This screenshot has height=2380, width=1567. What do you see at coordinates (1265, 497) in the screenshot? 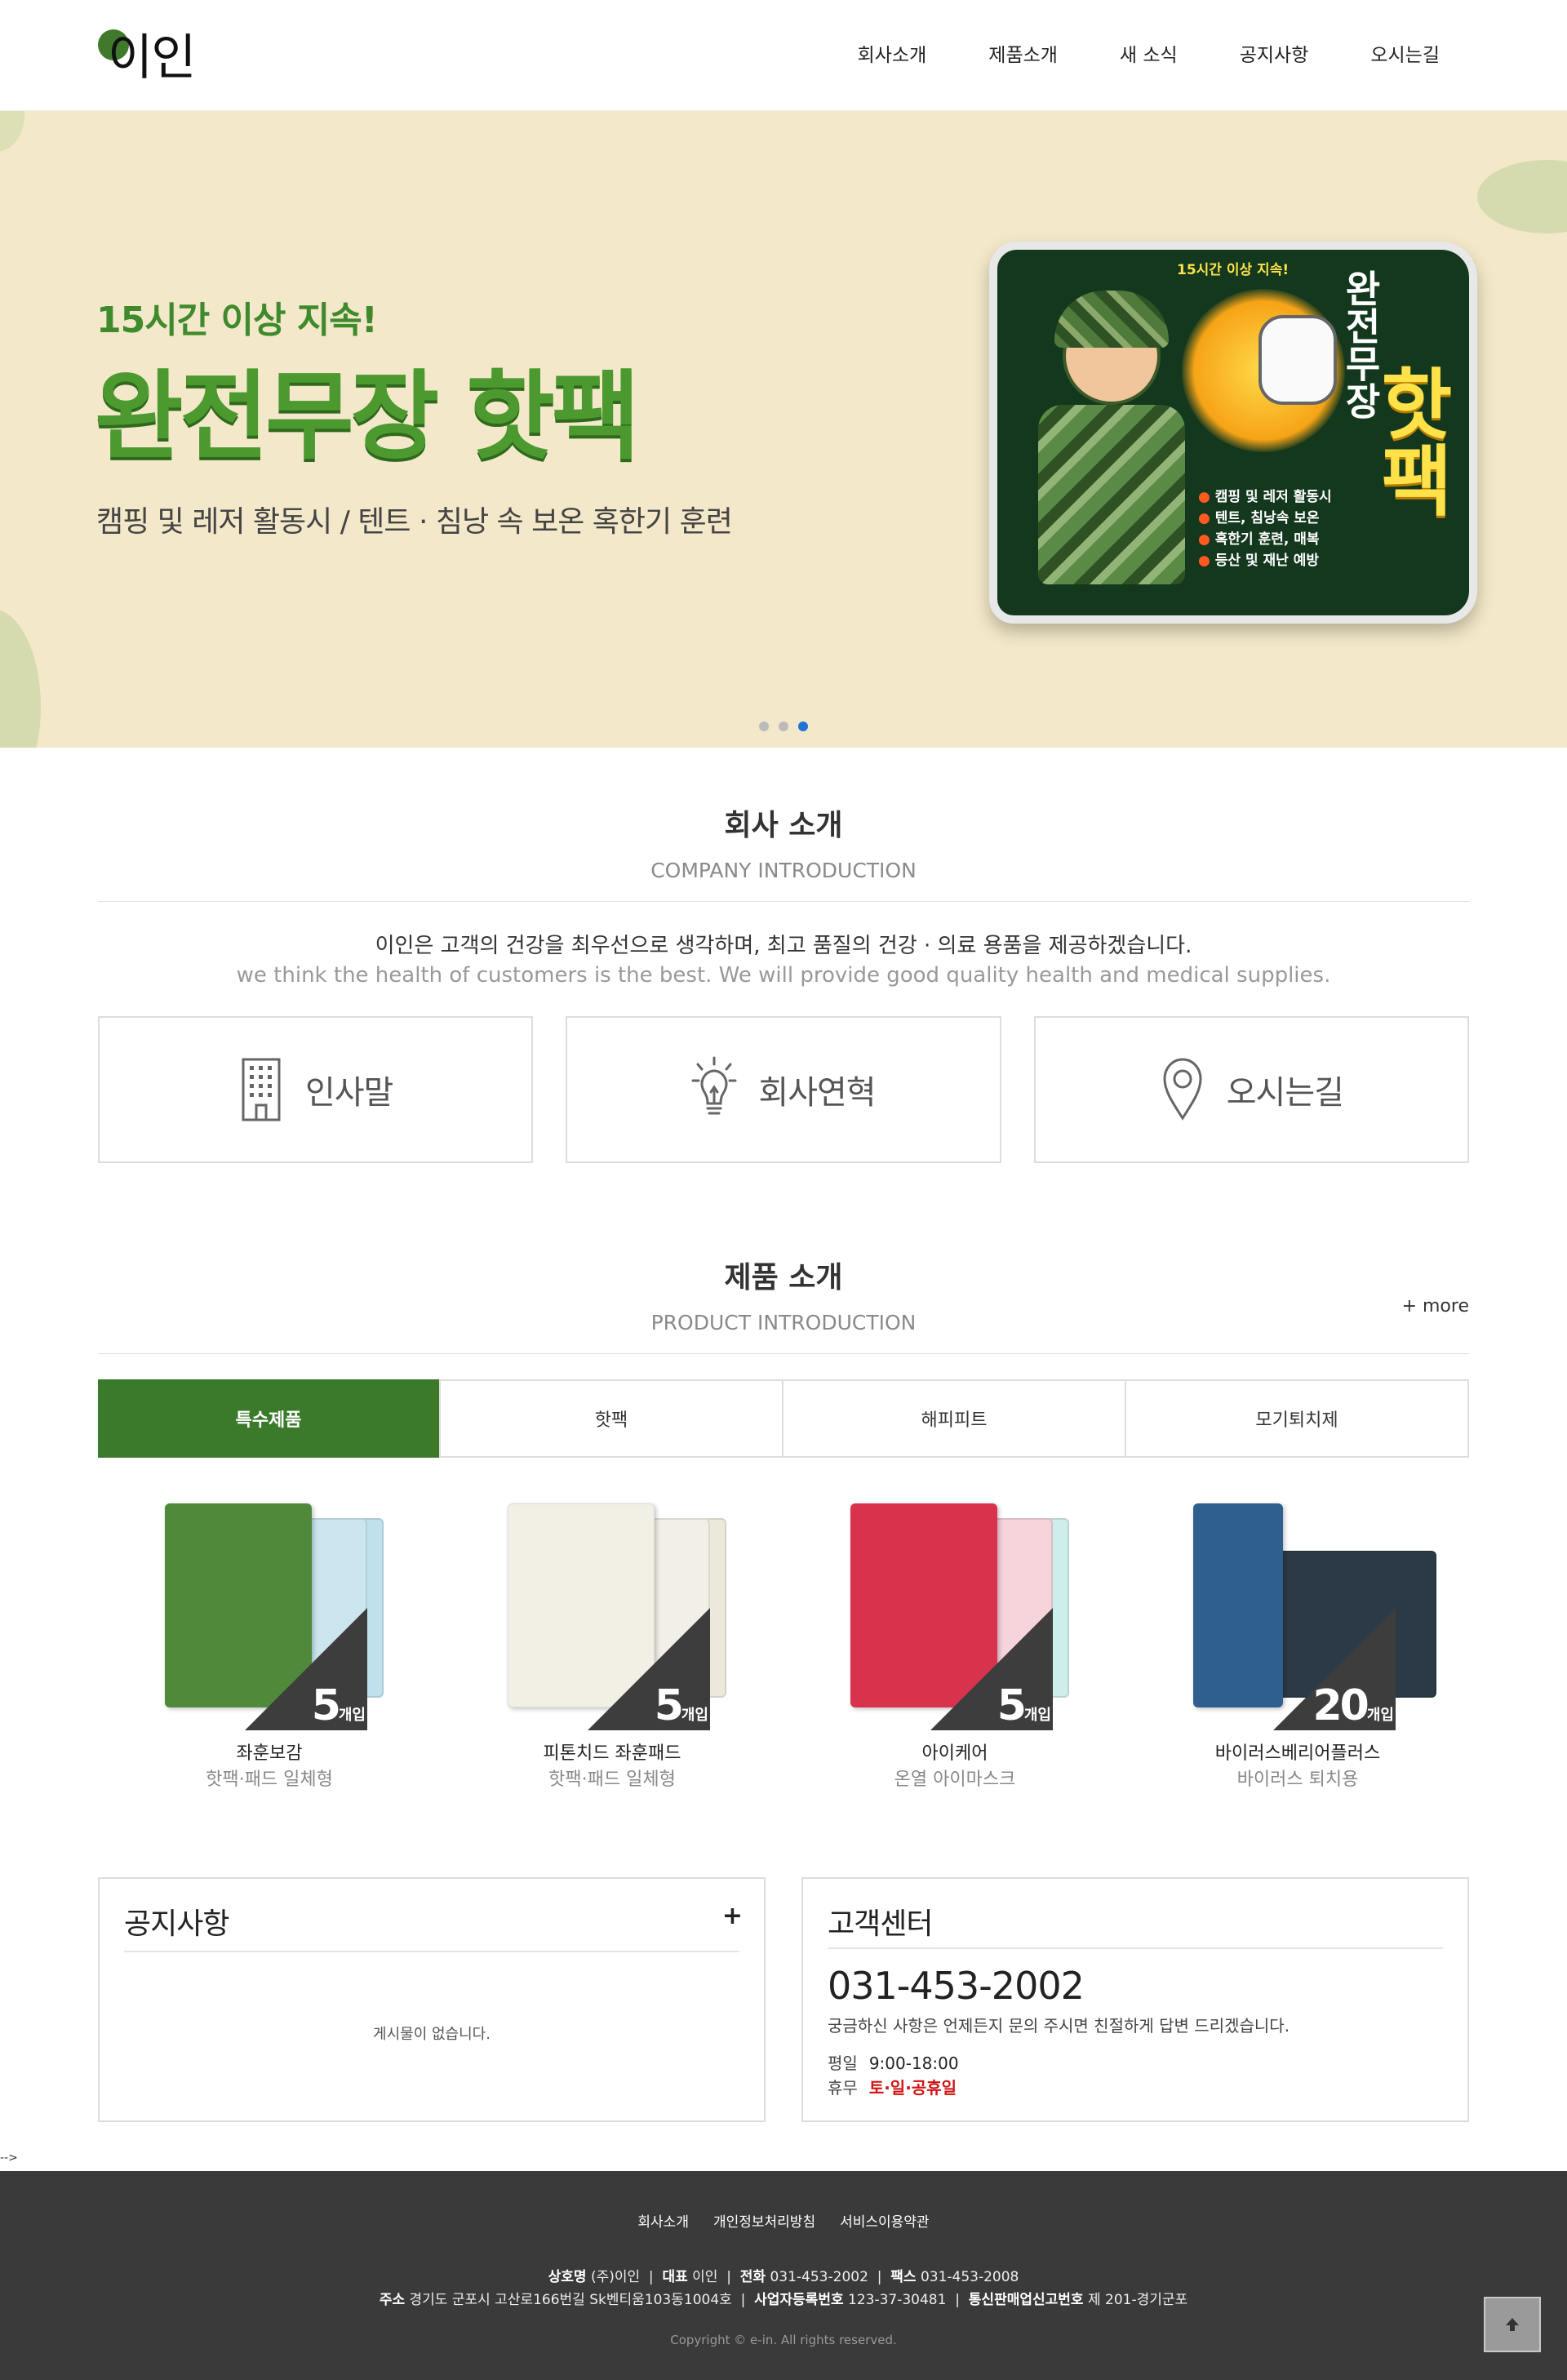
I see `pack-feature: ● 캠핑 및 레저 활동시` at bounding box center [1265, 497].